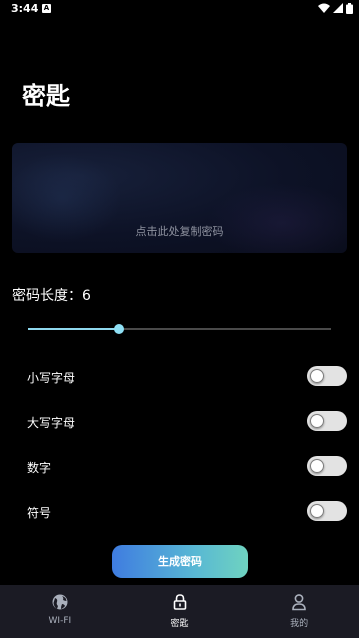  Describe the element at coordinates (187, 467) in the screenshot. I see `option-digits: 数字` at that location.